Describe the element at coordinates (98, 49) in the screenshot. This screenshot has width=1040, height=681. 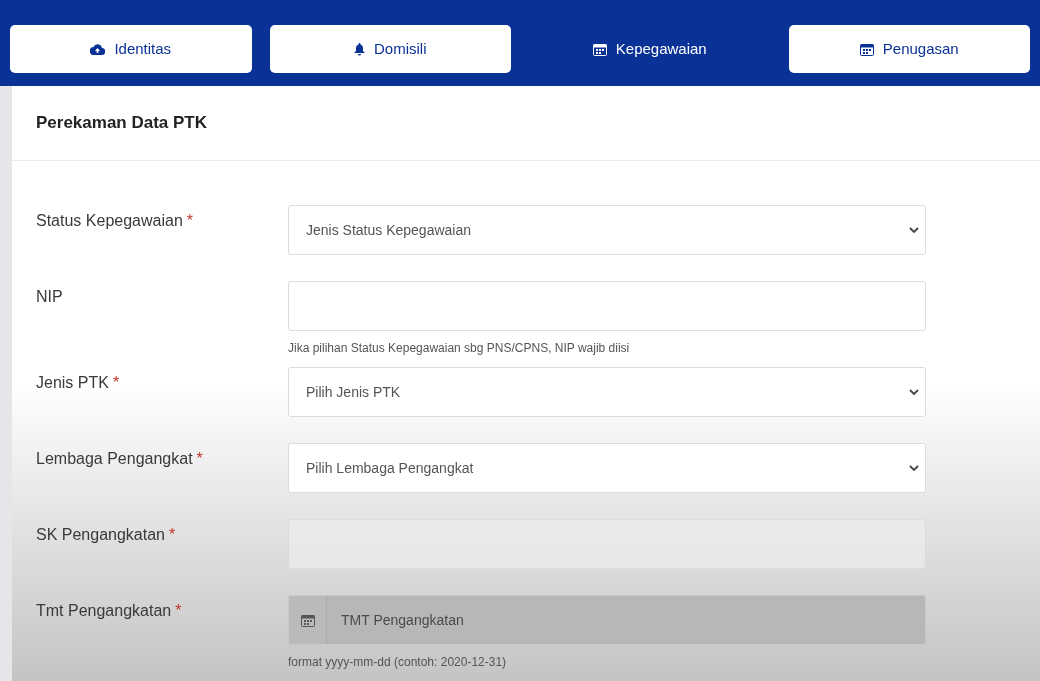
I see `cloud-upload-icon` at that location.